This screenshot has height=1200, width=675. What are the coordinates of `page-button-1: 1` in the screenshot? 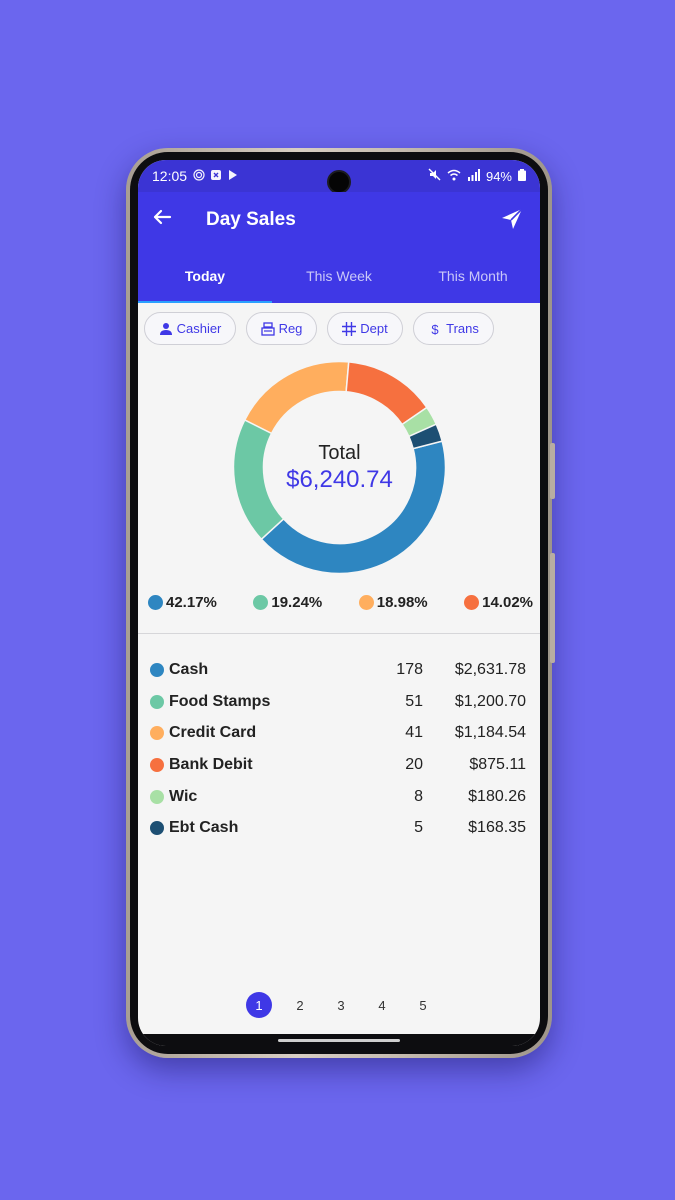 It's located at (259, 1005).